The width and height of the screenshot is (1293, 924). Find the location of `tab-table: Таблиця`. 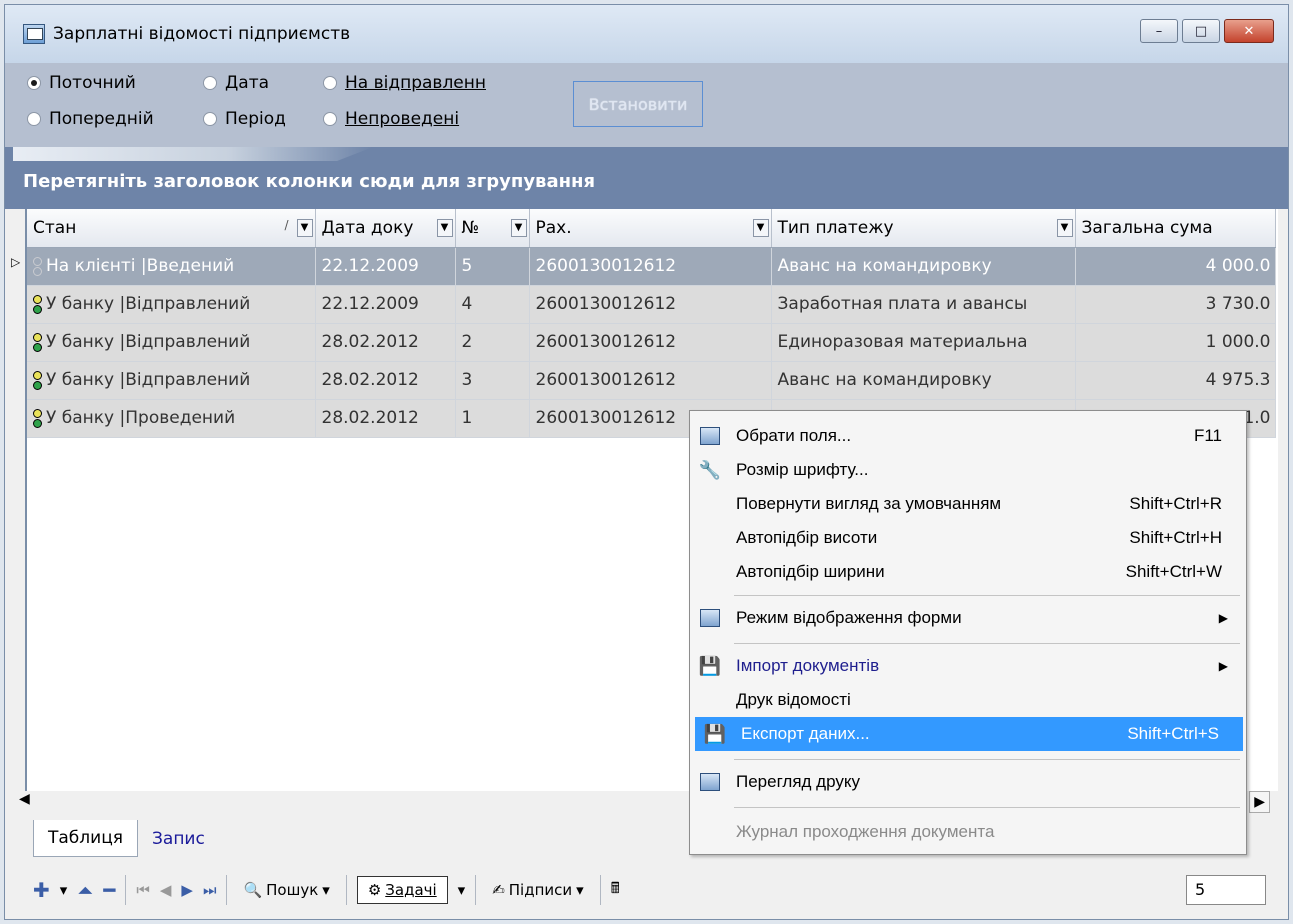

tab-table: Таблиця is located at coordinates (85, 838).